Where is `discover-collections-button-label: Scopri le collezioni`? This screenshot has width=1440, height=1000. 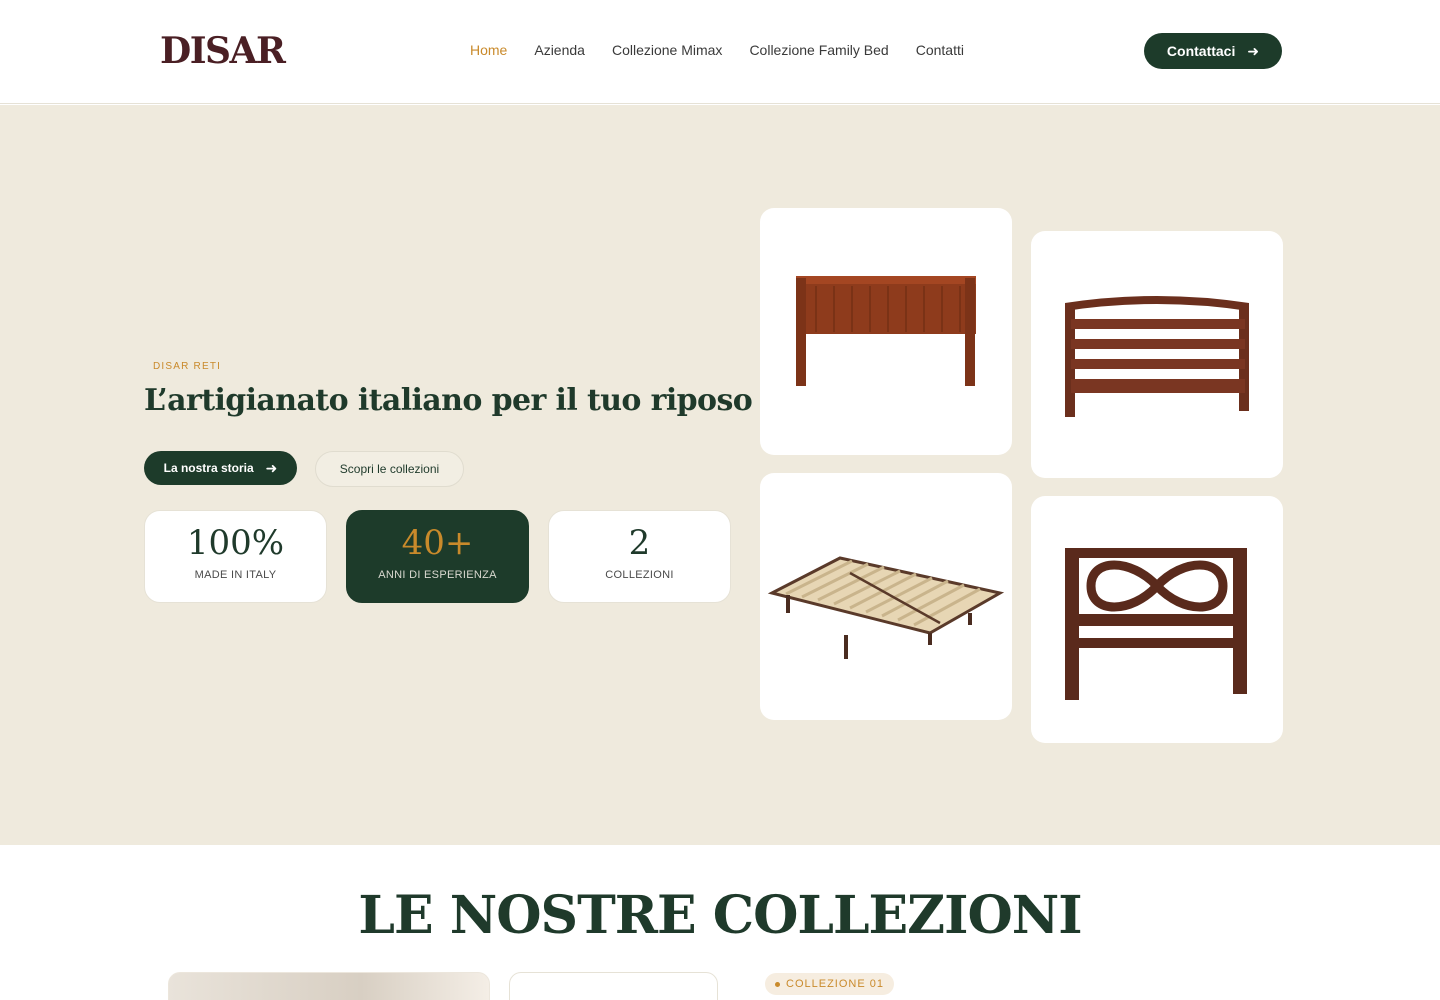
discover-collections-button-label: Scopri le collezioni is located at coordinates (389, 469).